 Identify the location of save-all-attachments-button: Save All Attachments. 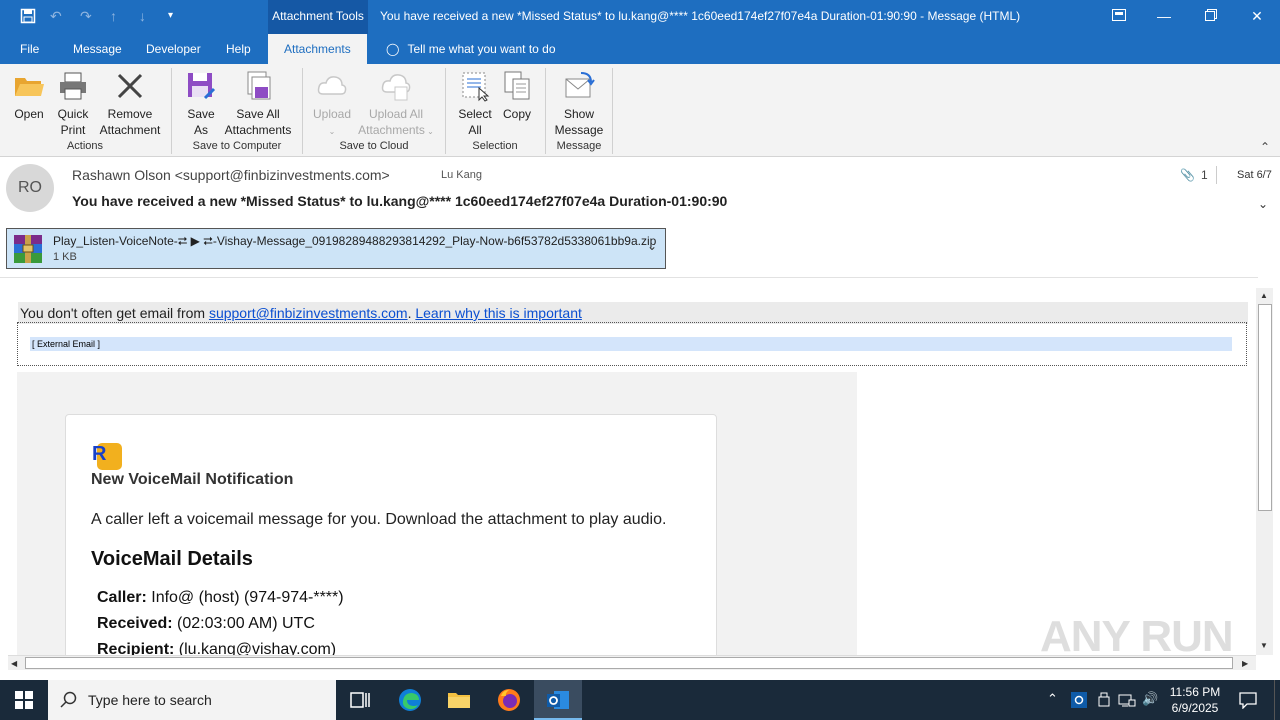
(258, 104).